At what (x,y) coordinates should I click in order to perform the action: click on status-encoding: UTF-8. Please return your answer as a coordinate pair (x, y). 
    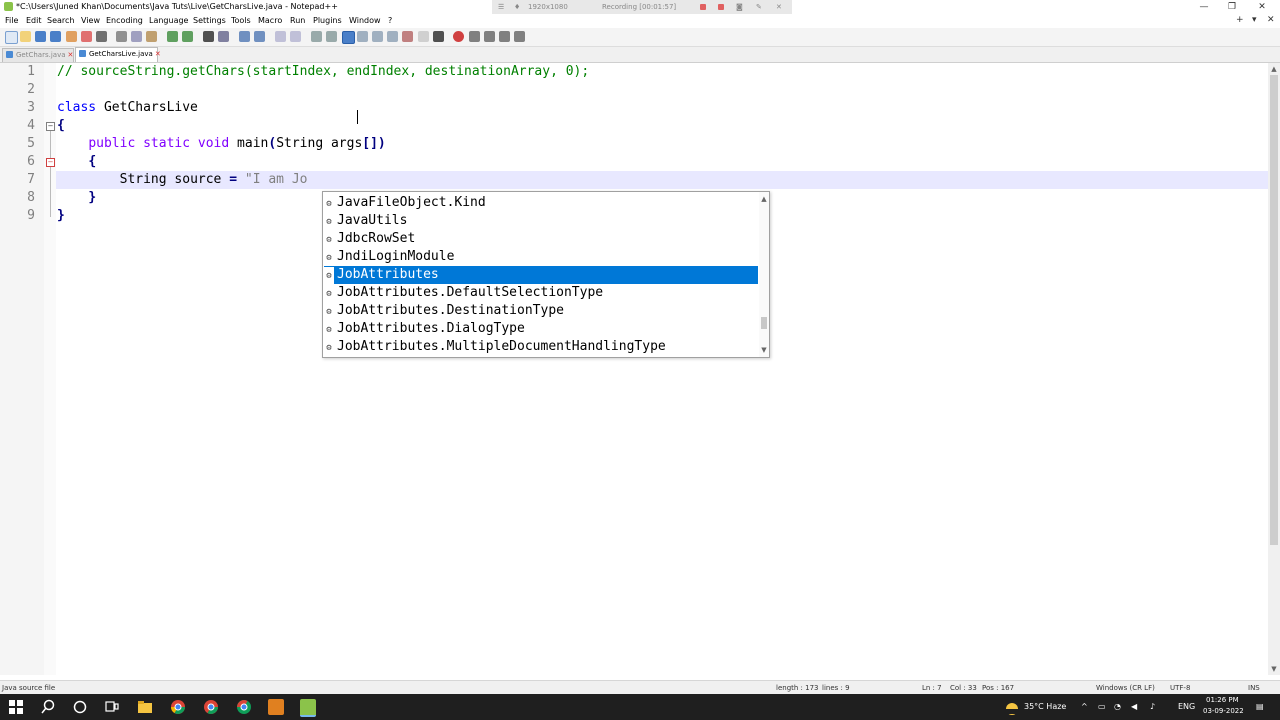
    Looking at the image, I should click on (1180, 688).